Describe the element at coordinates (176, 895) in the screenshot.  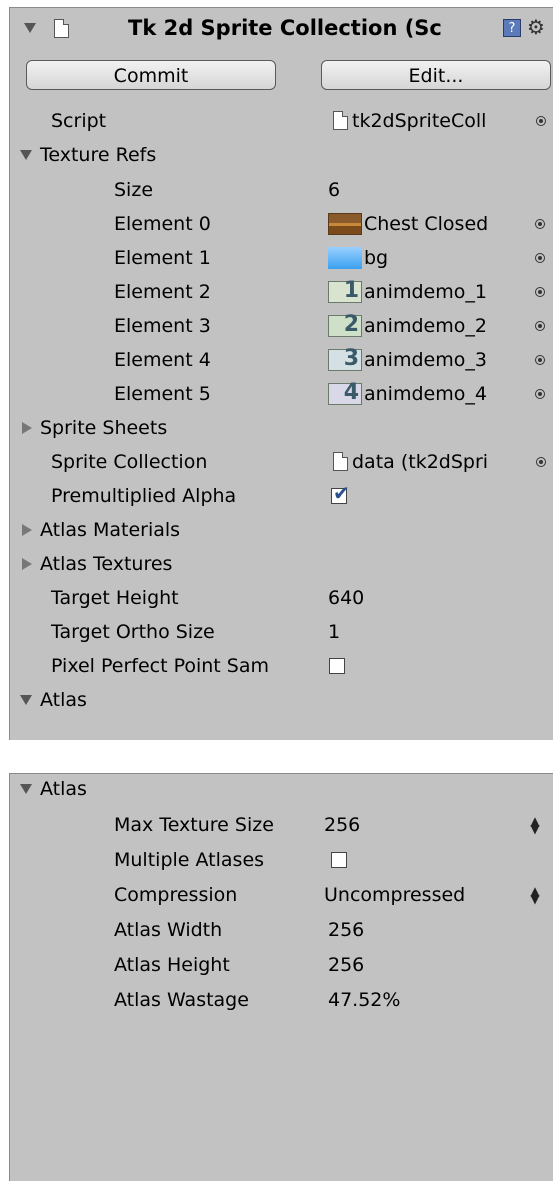
I see `compression-label: Compression` at that location.